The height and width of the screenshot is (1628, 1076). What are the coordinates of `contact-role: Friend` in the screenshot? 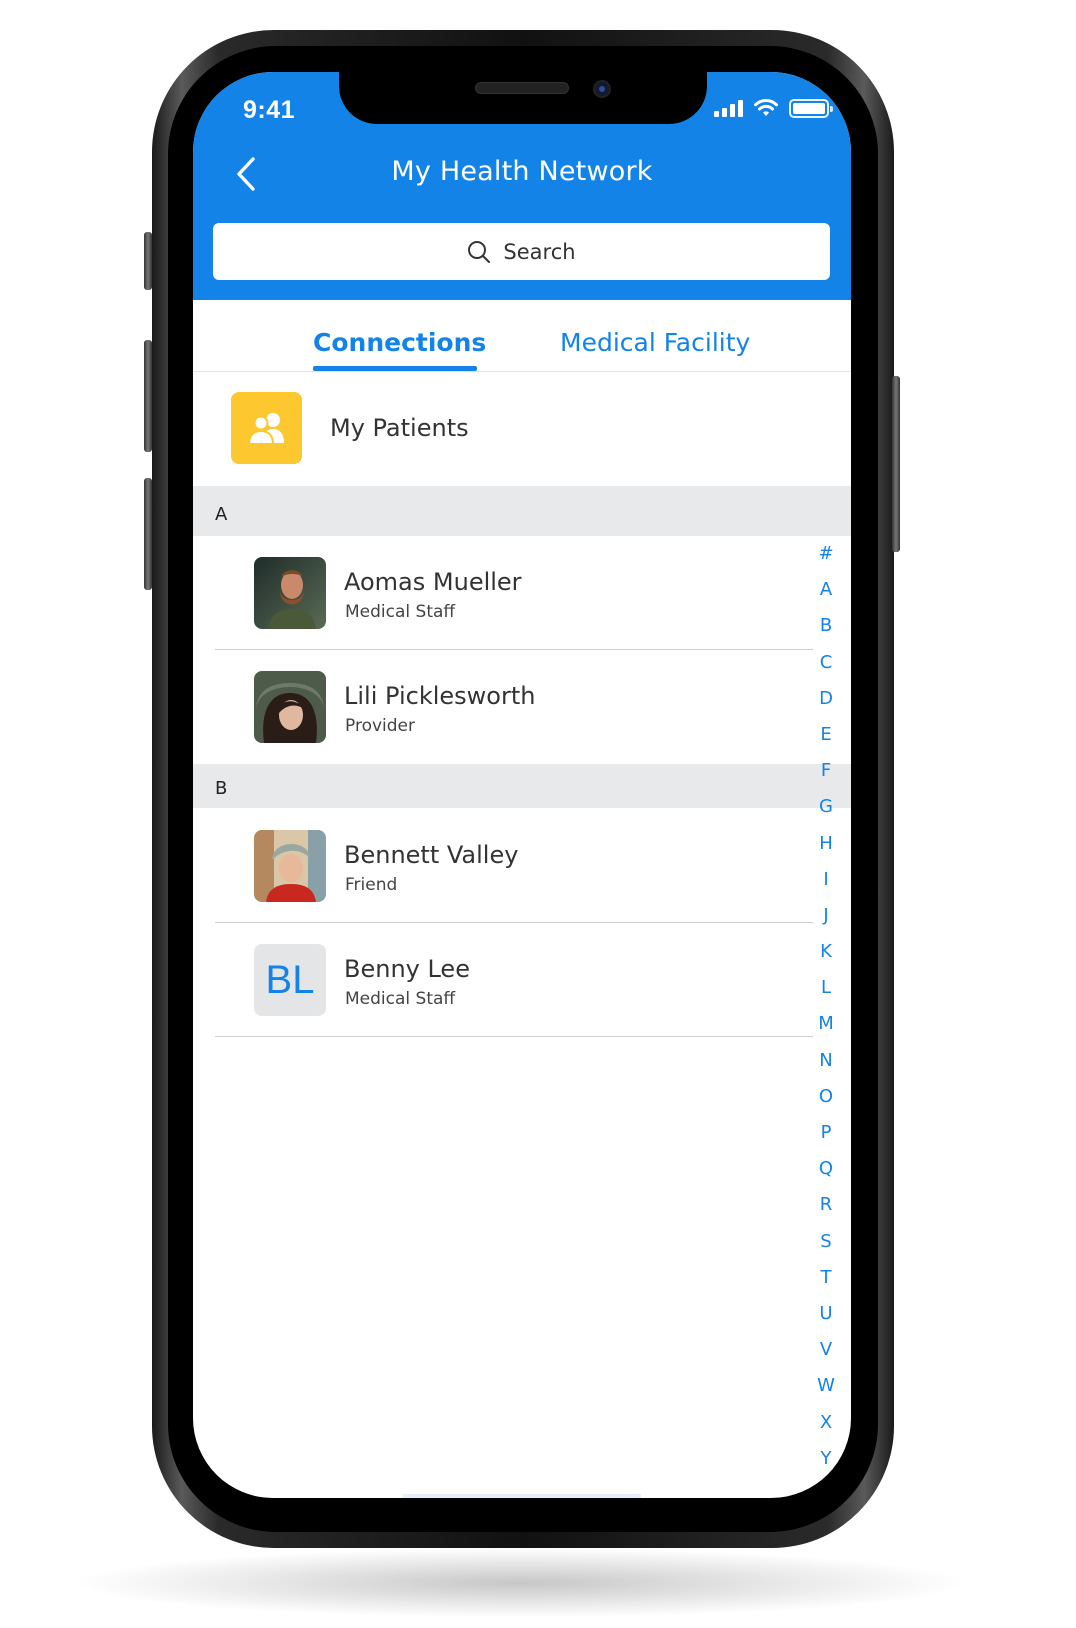 It's located at (371, 885).